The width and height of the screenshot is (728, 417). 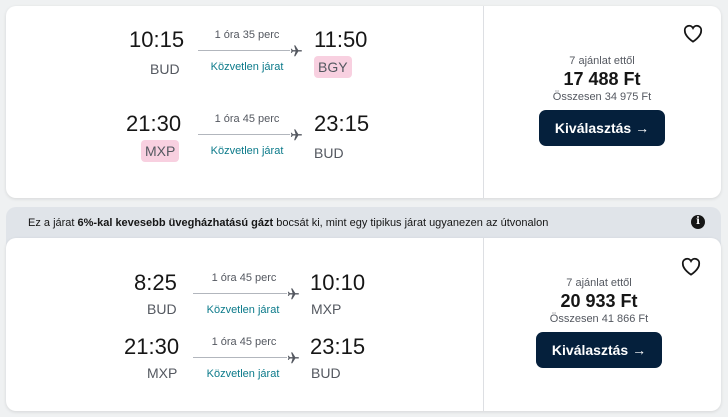 What do you see at coordinates (599, 319) in the screenshot?
I see `total-price: Összesen 41 866 Ft` at bounding box center [599, 319].